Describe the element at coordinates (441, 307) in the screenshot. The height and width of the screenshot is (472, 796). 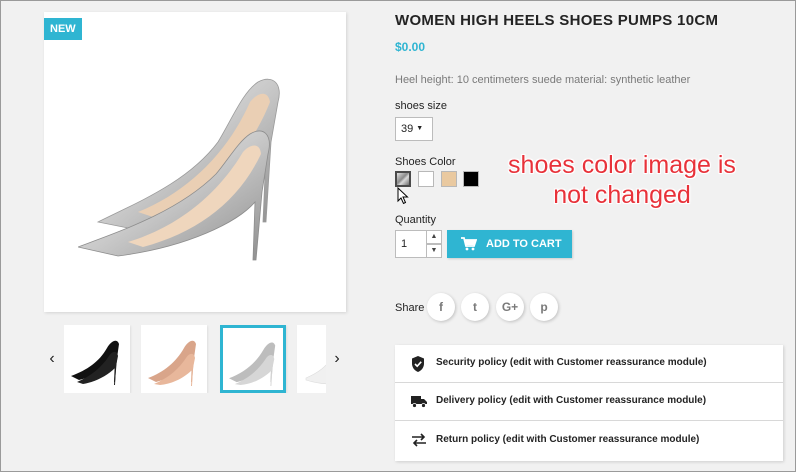
I see `facebook-icon: f` at that location.